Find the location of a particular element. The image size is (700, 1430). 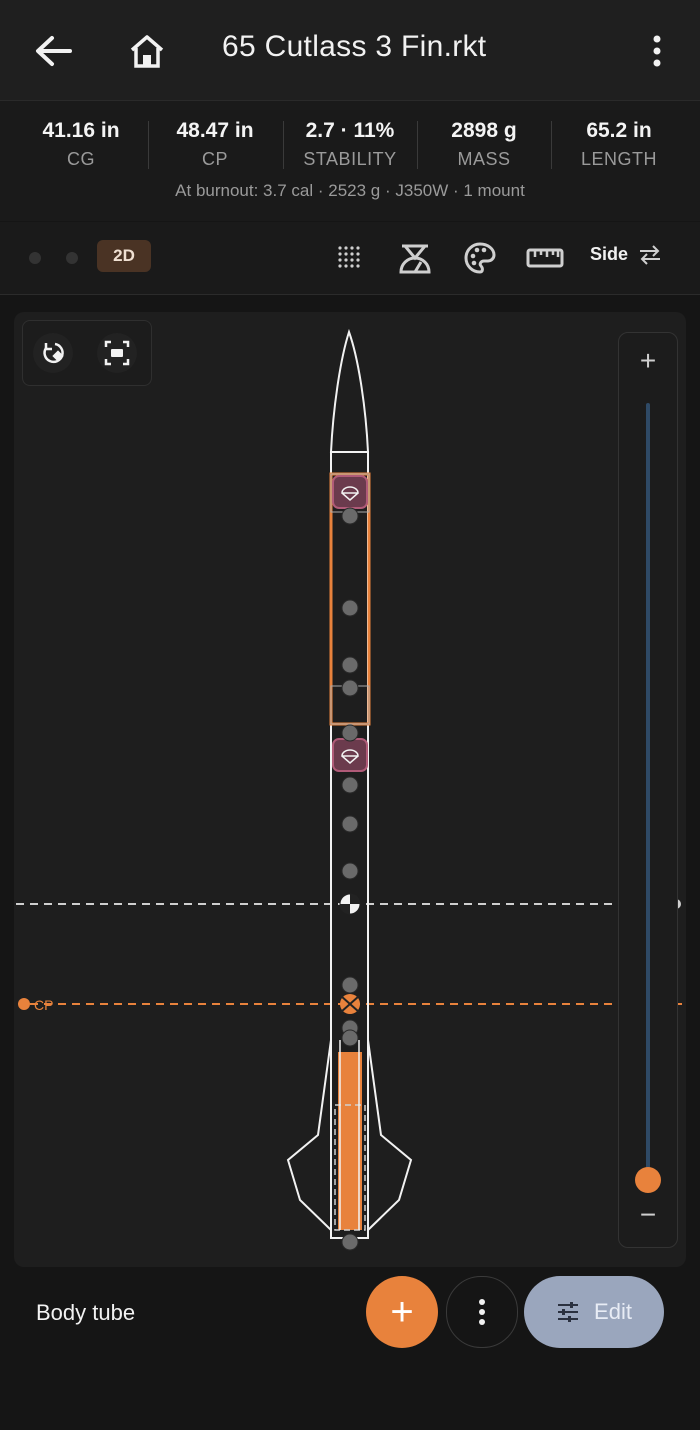

more-vertical-icon is located at coordinates (482, 1312).